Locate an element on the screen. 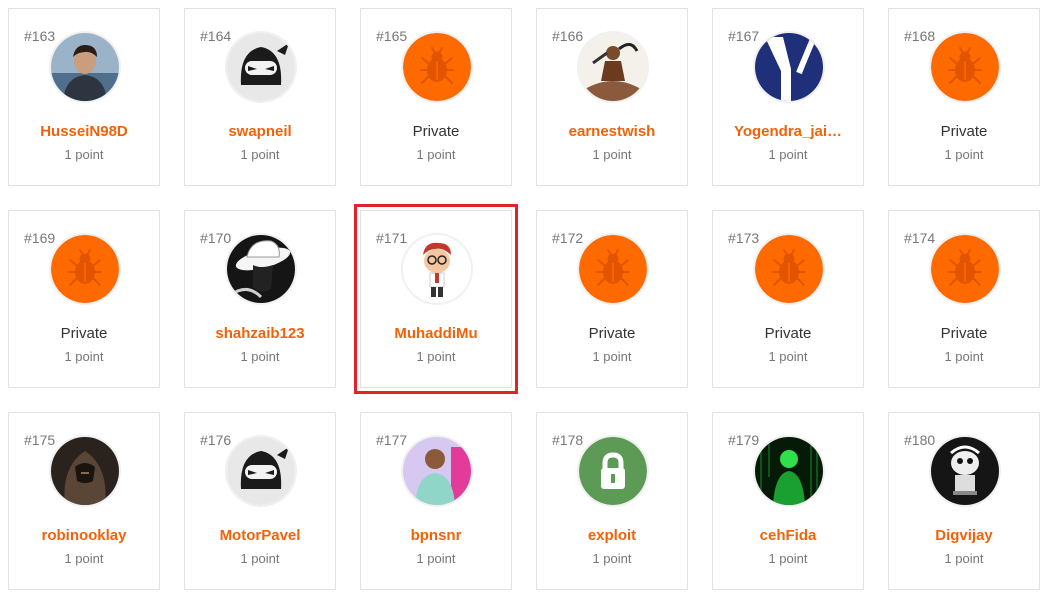 This screenshot has width=1049, height=600. username: MuhaddiMu is located at coordinates (436, 333).